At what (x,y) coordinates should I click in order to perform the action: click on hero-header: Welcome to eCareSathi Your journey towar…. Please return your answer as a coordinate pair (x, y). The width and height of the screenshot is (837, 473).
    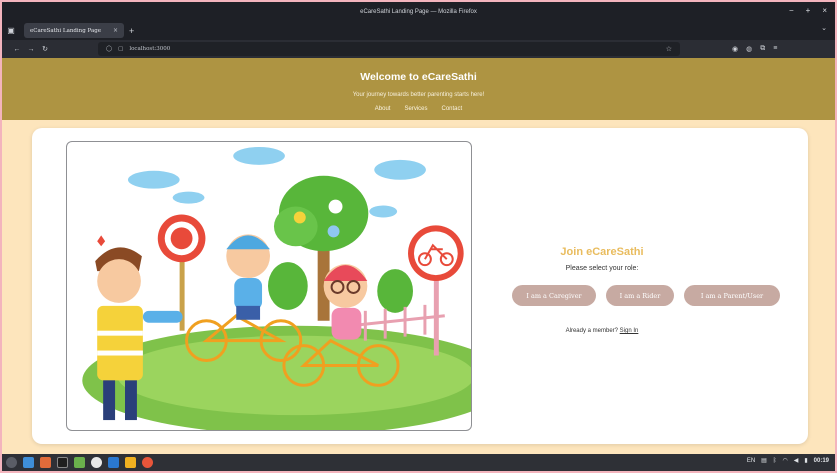
    Looking at the image, I should click on (418, 89).